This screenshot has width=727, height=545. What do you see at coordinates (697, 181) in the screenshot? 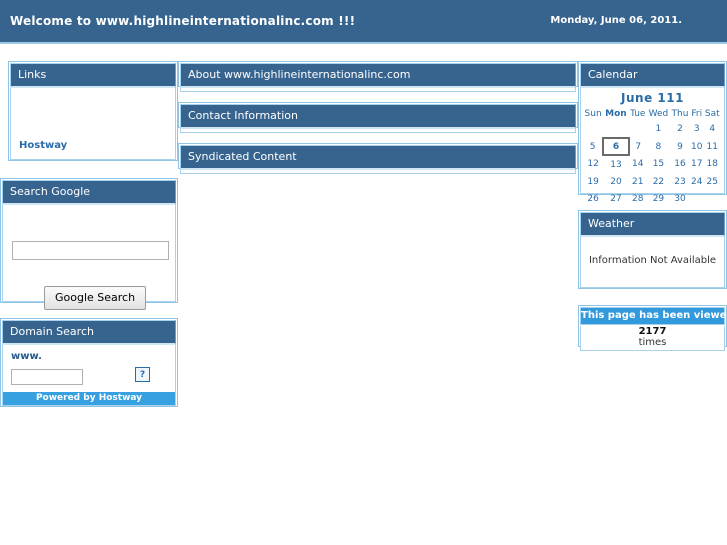
I see `calendar-day-24: 24` at bounding box center [697, 181].